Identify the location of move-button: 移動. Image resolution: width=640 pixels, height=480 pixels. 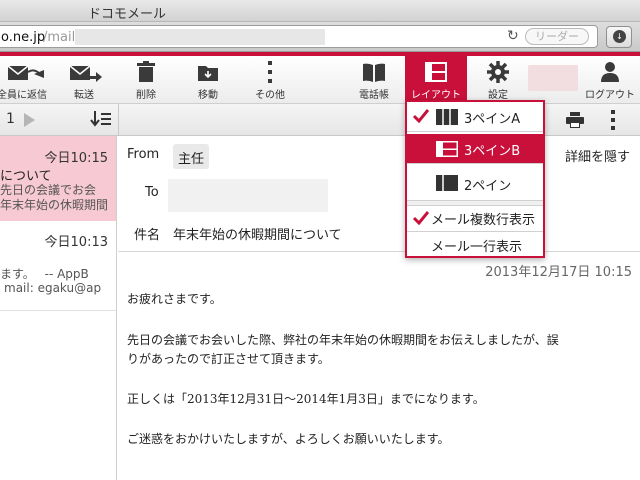
(208, 80).